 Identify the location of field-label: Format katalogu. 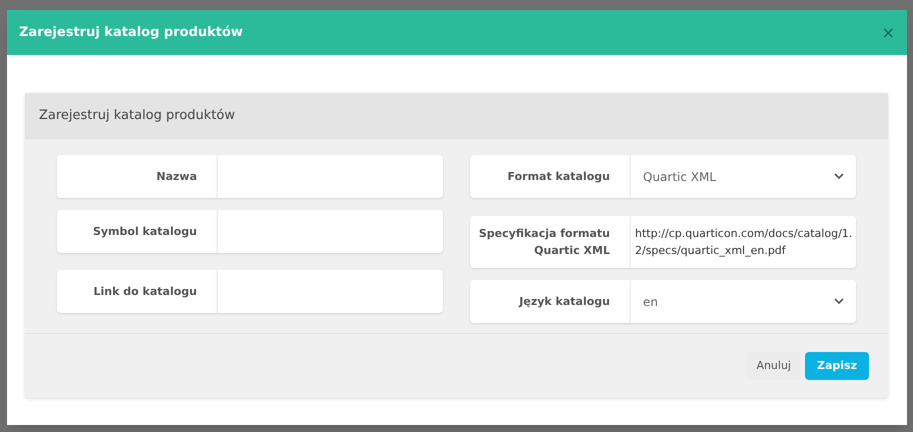
(550, 176).